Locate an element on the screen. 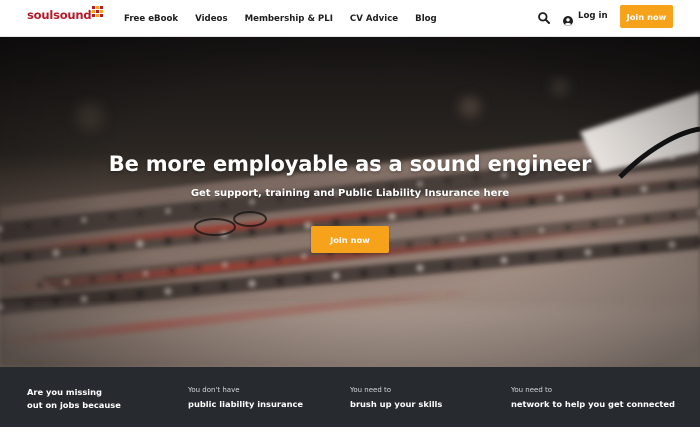 Image resolution: width=700 pixels, height=441 pixels. logo-mark-icon is located at coordinates (98, 11).